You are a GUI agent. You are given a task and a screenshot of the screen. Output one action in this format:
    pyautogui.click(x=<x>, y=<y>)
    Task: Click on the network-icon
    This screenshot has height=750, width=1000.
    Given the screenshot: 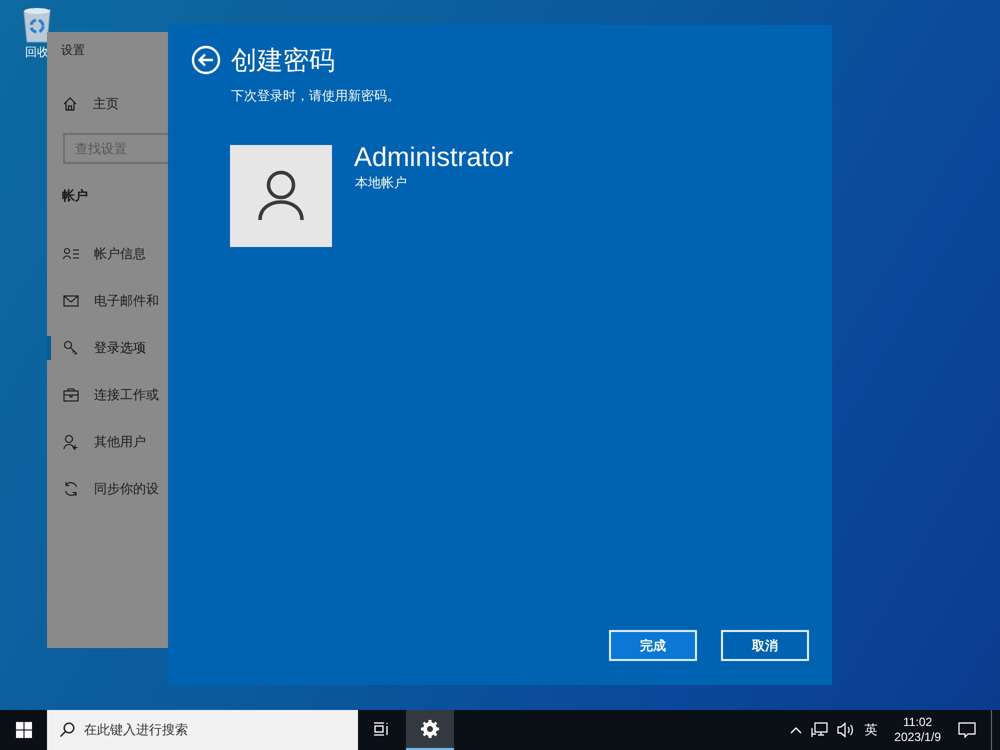 What is the action you would take?
    pyautogui.click(x=819, y=730)
    